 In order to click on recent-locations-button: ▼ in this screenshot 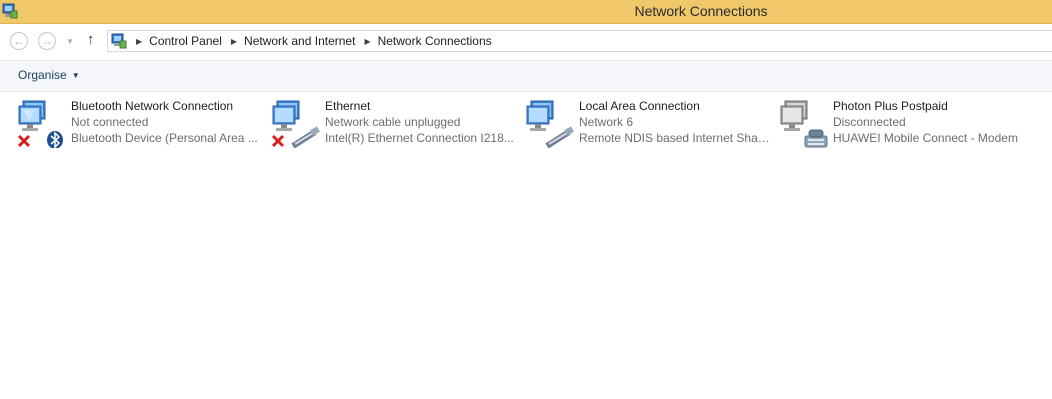, I will do `click(70, 41)`.